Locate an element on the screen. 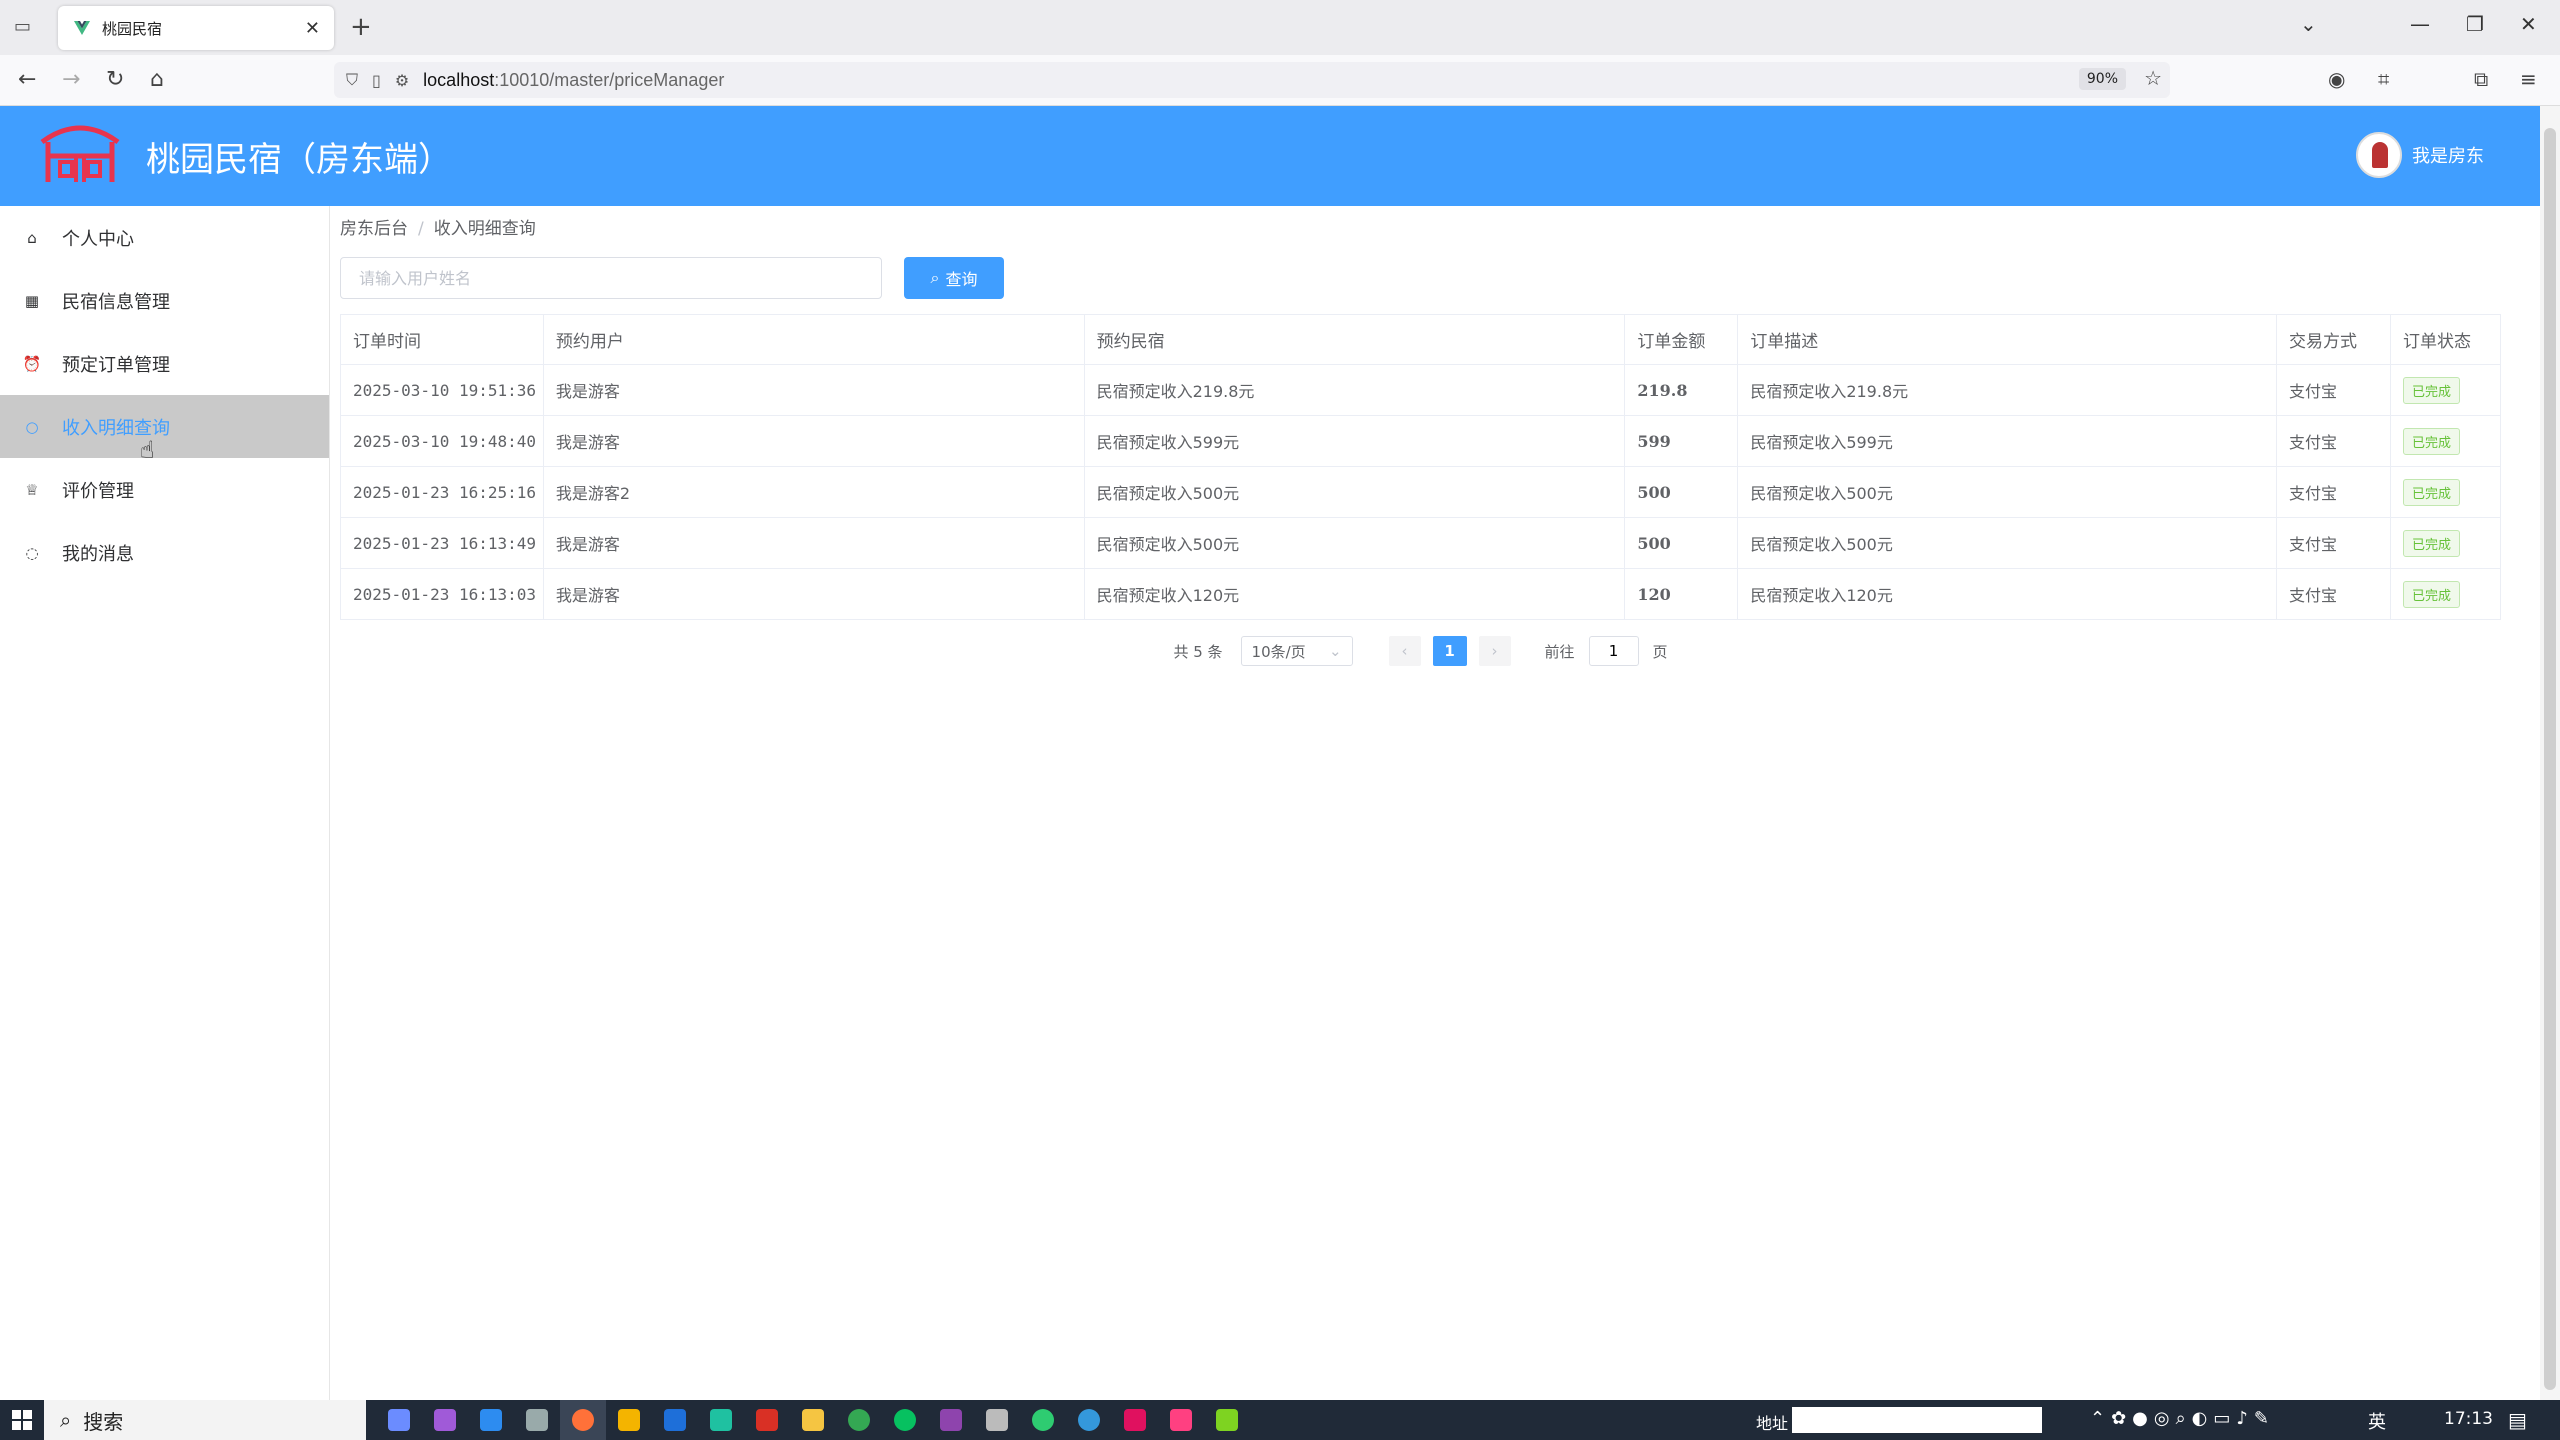 The image size is (2560, 1440). building-icon: ▦ is located at coordinates (32, 301).